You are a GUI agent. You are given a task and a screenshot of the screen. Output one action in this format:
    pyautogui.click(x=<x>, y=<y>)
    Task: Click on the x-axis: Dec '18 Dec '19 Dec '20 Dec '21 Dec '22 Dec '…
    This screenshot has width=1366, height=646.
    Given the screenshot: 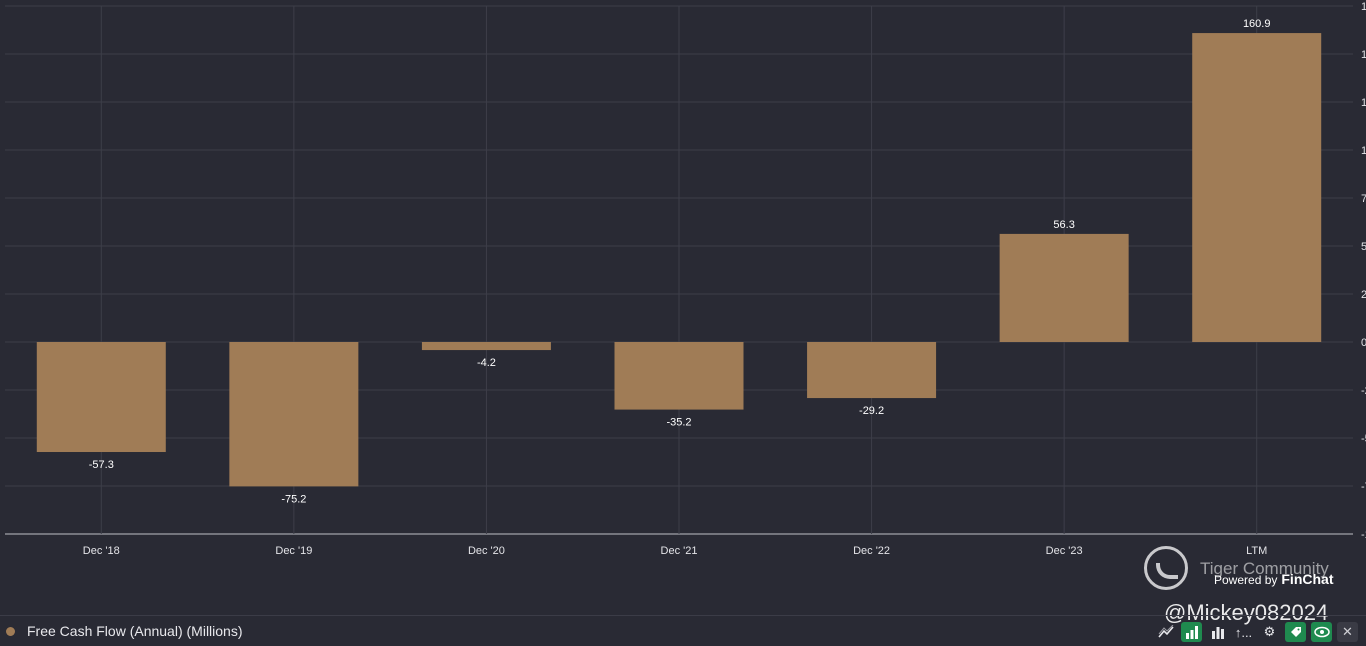 What is the action you would take?
    pyautogui.click(x=675, y=551)
    